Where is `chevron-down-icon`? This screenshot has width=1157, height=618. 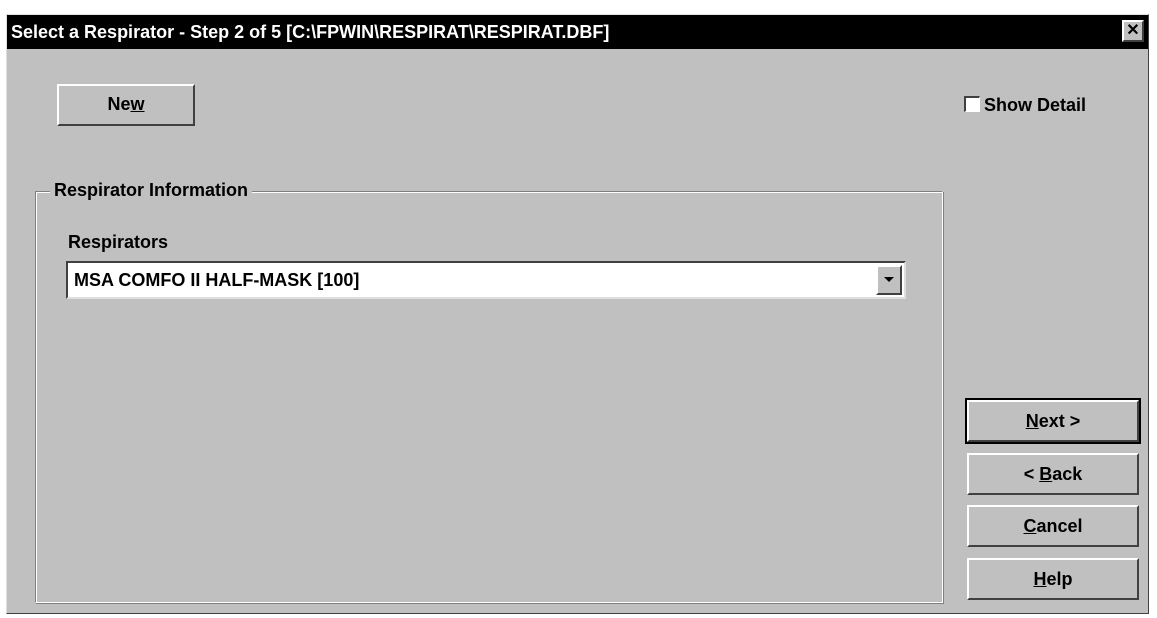
chevron-down-icon is located at coordinates (889, 279).